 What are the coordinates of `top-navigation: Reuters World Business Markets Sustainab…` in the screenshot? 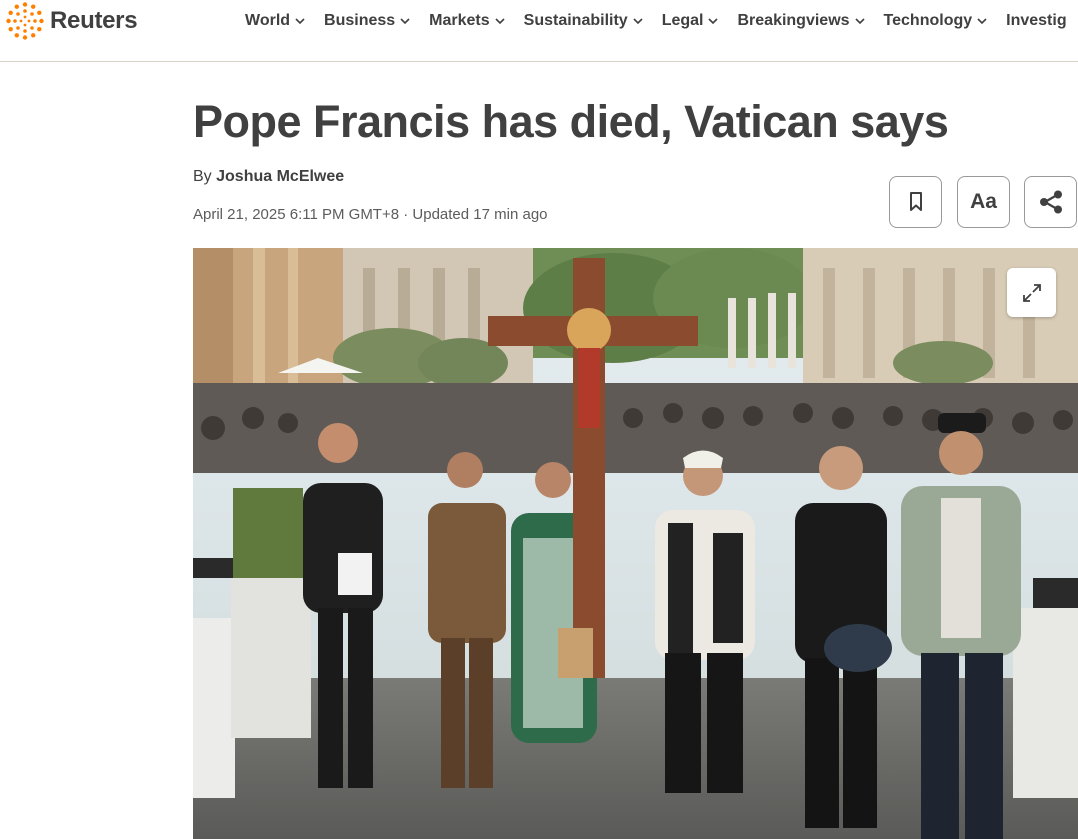 It's located at (539, 31).